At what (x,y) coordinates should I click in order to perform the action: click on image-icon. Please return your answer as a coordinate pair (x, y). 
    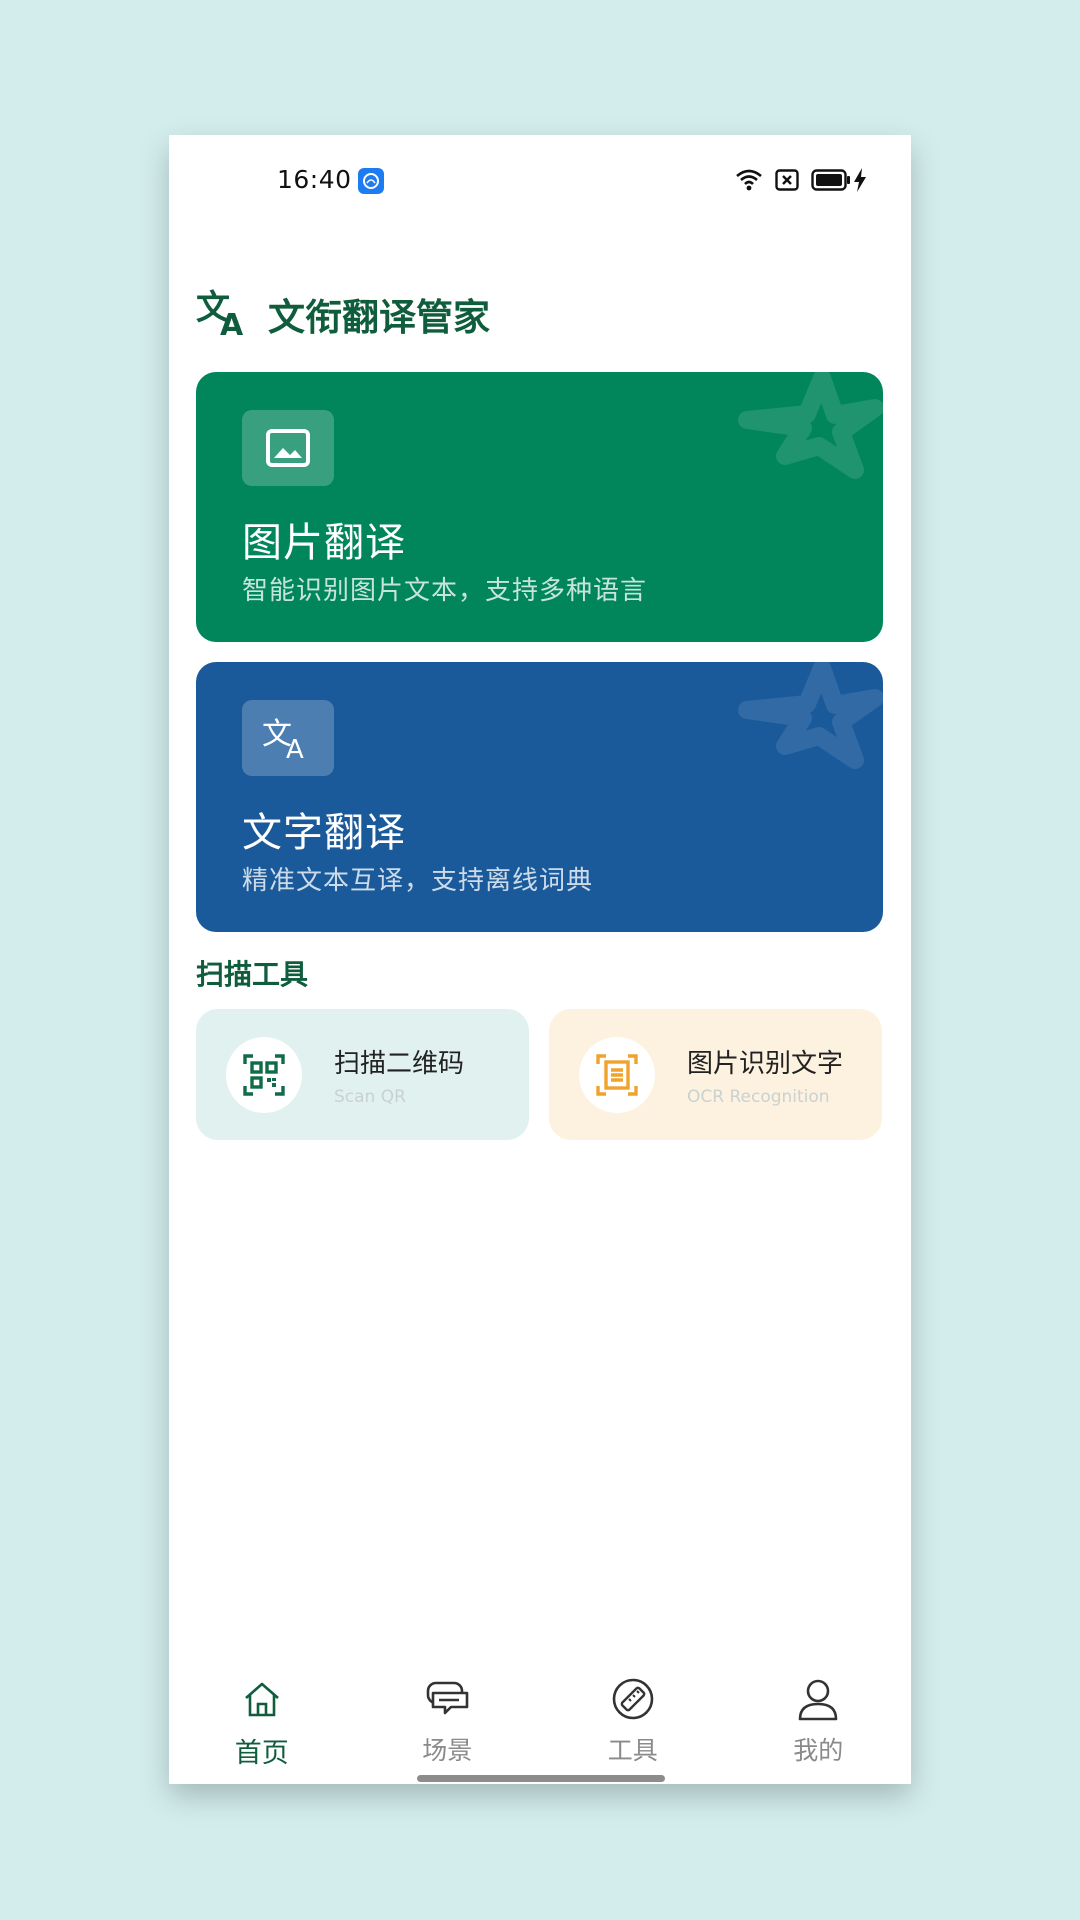
    Looking at the image, I should click on (288, 448).